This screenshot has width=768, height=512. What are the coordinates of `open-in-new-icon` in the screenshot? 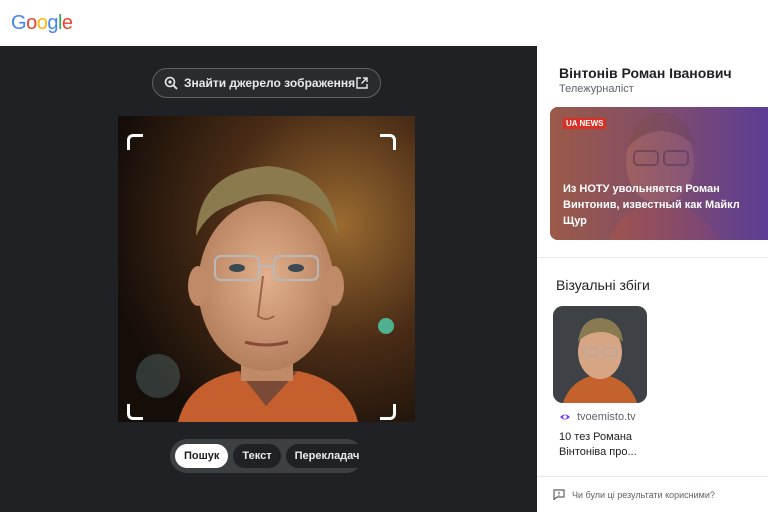 It's located at (362, 83).